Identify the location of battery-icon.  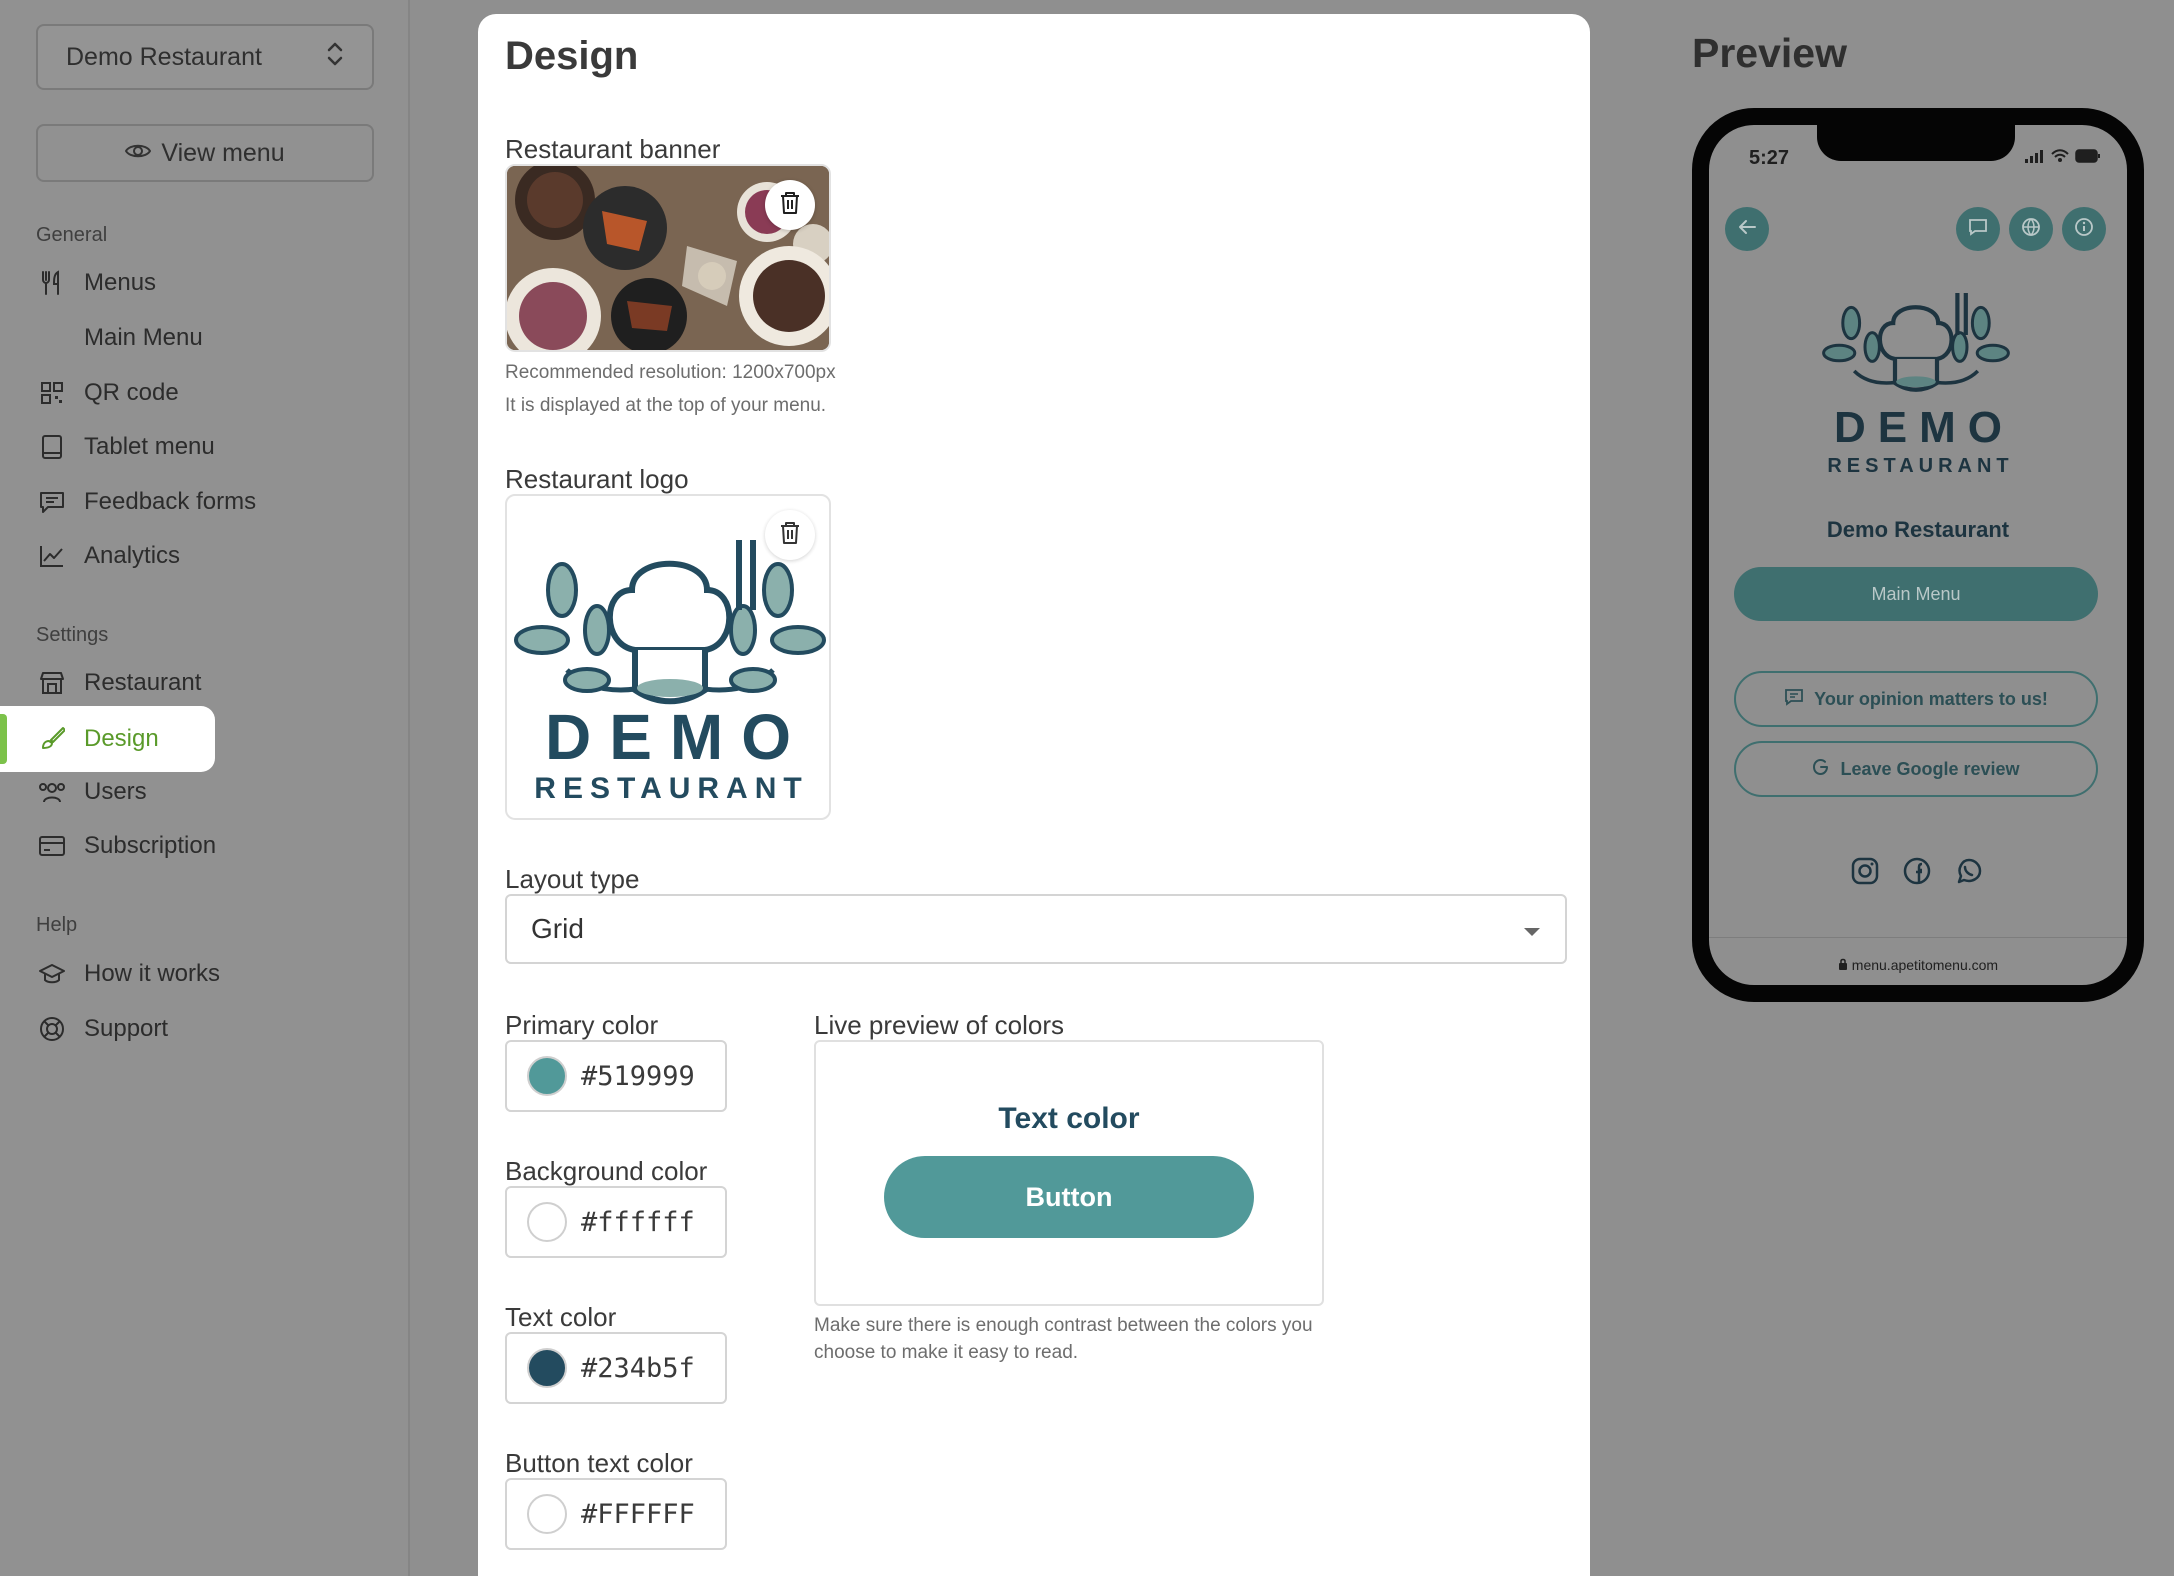
(2088, 158).